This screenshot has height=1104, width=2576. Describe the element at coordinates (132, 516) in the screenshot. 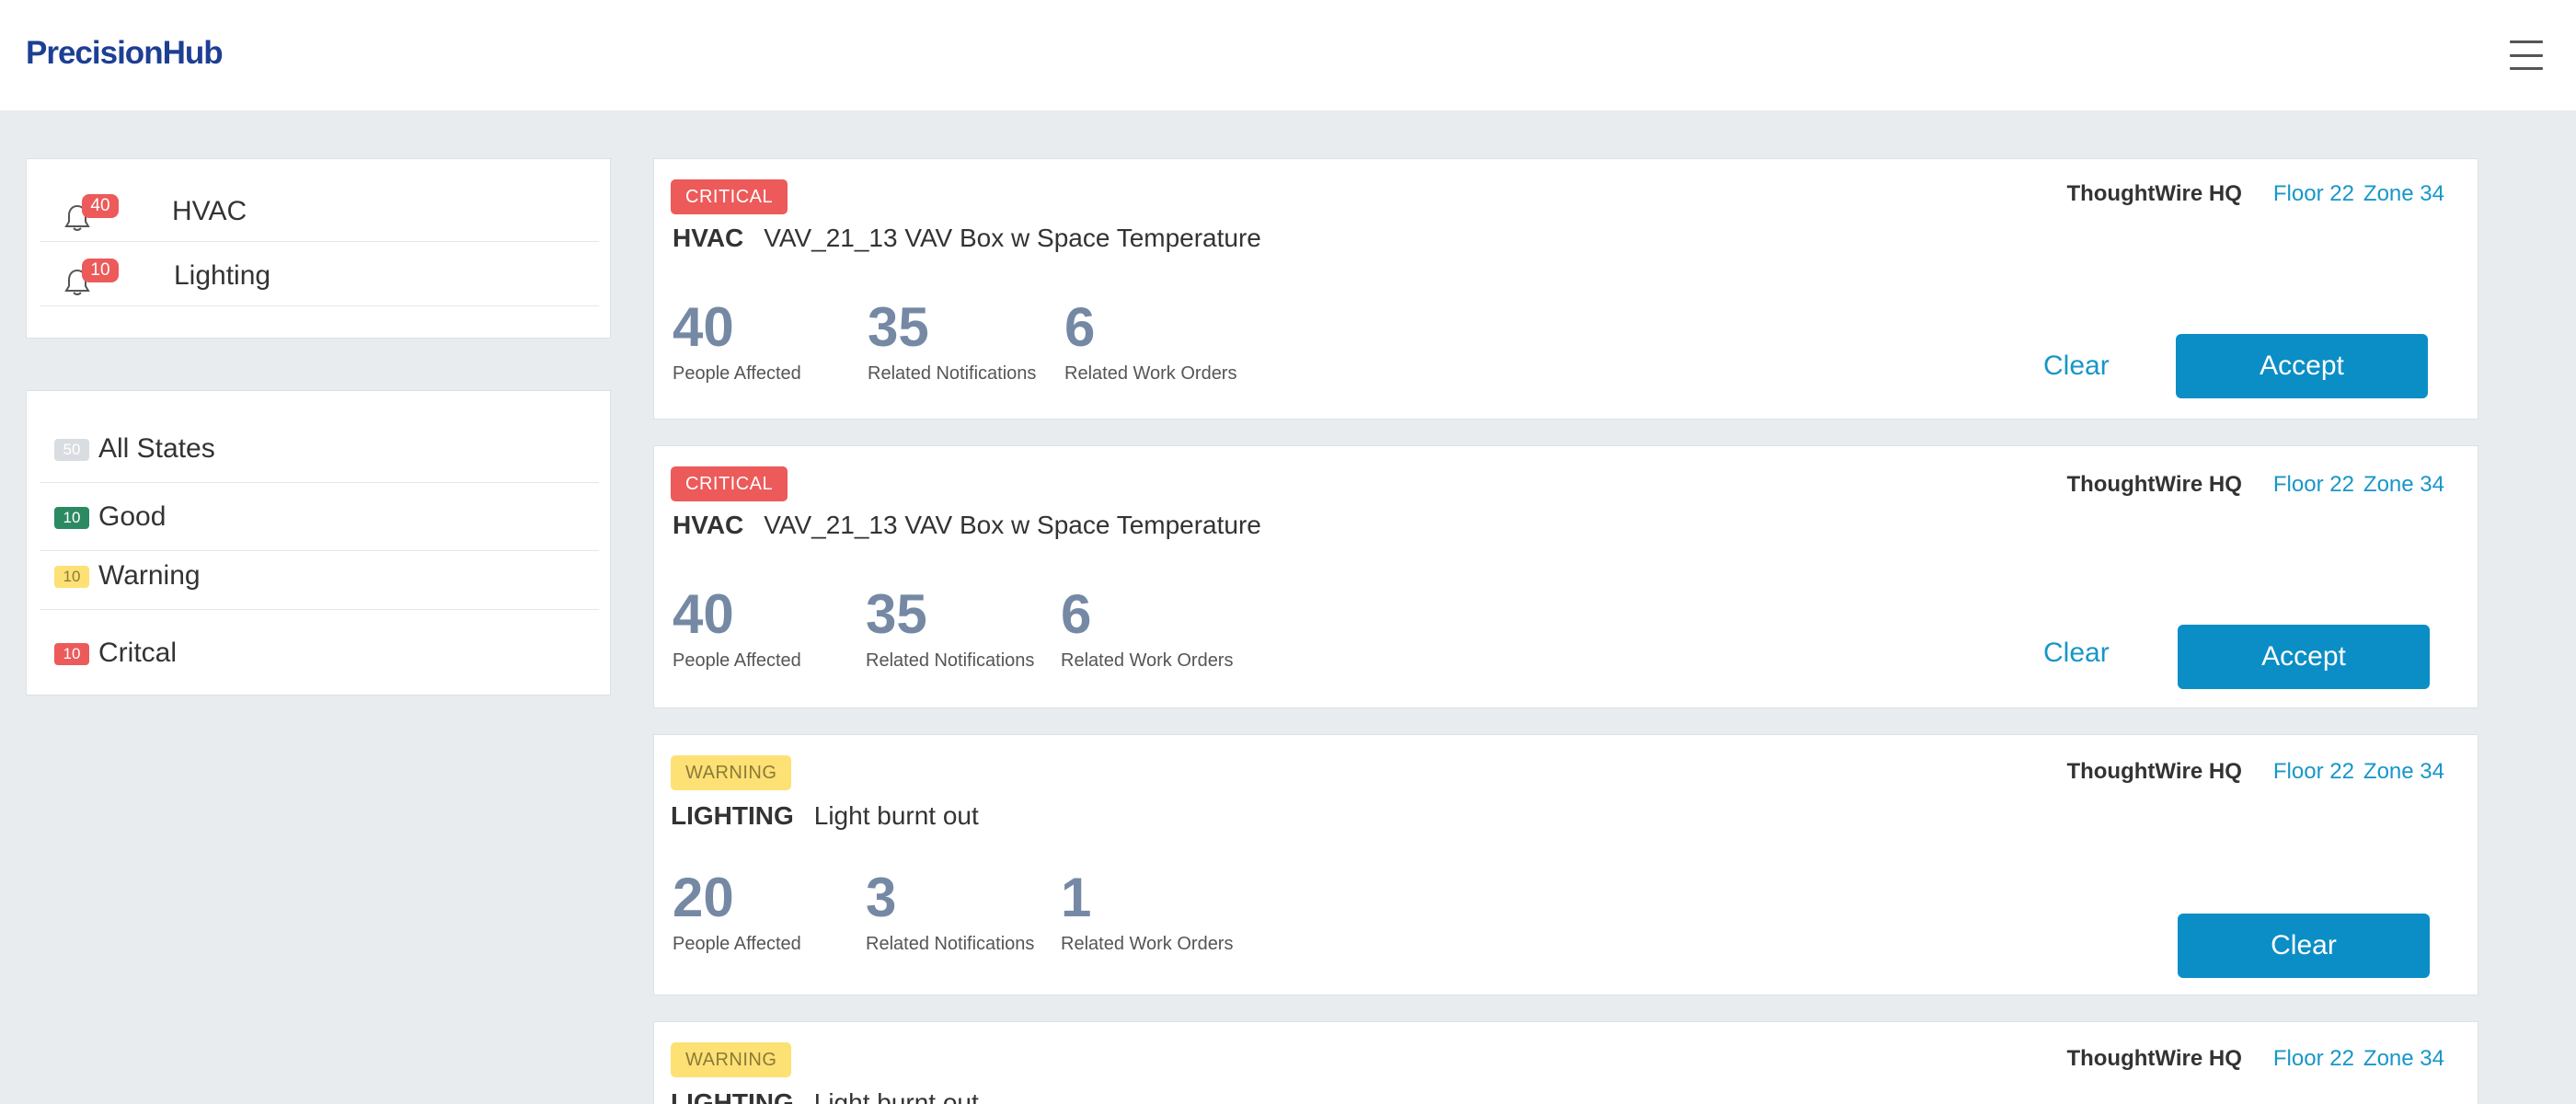

I see `state-label: Good` at that location.